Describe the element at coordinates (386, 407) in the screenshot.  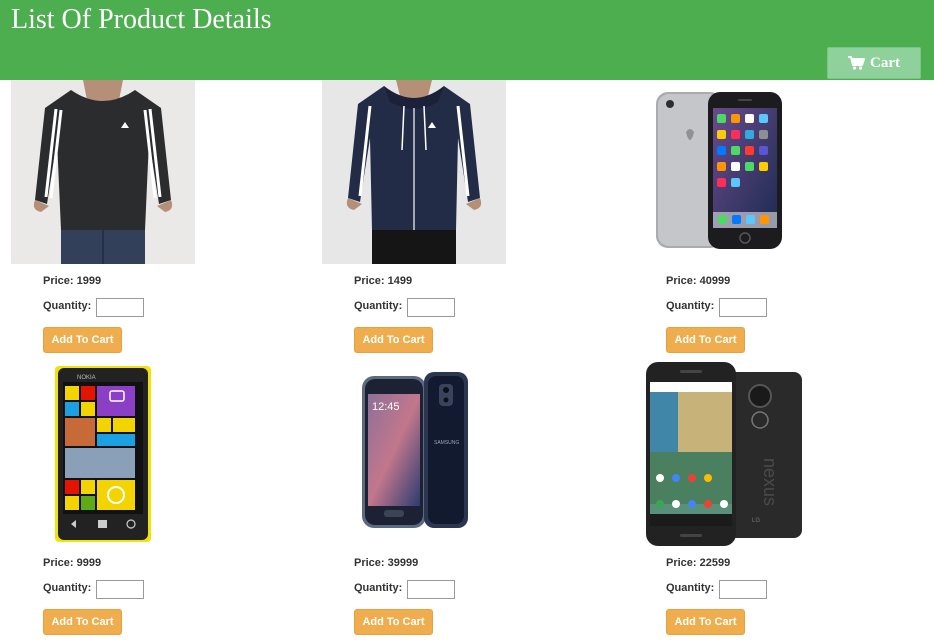
I see `svg-text: 12:45` at that location.